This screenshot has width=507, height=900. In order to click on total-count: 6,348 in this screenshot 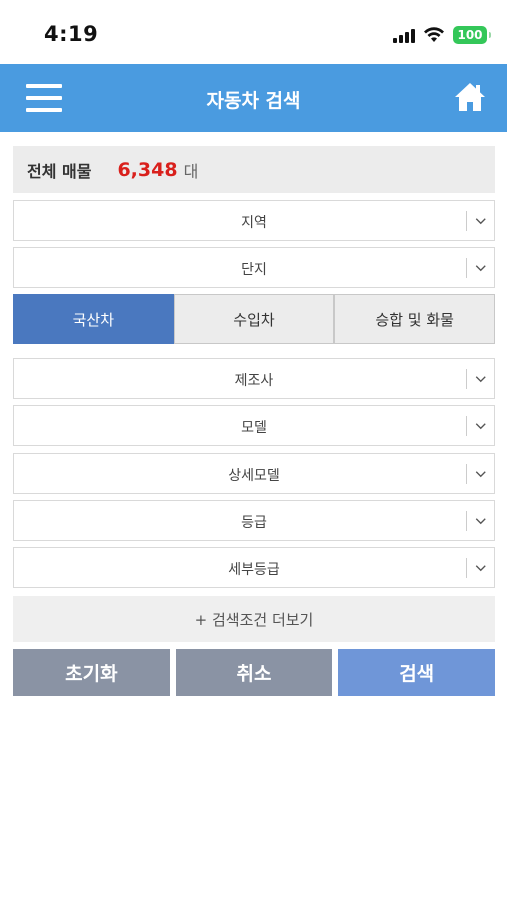, I will do `click(147, 169)`.